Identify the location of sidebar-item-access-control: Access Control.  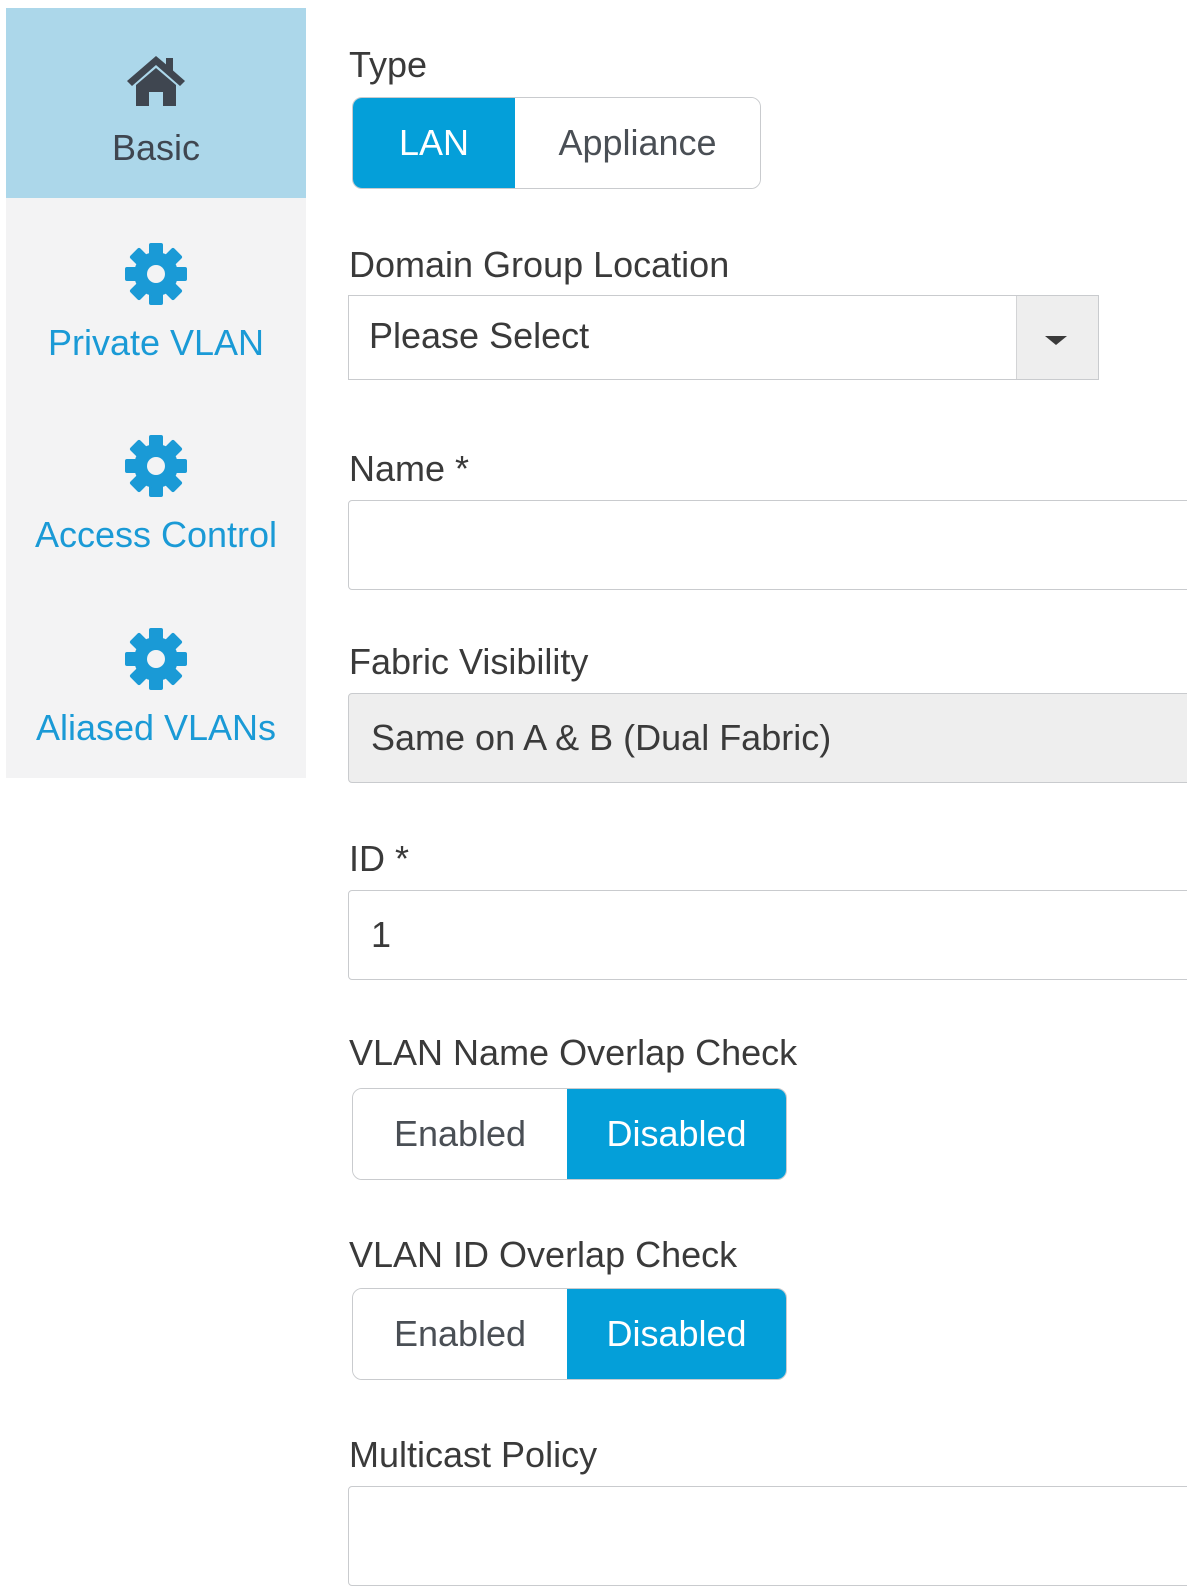
(156, 490).